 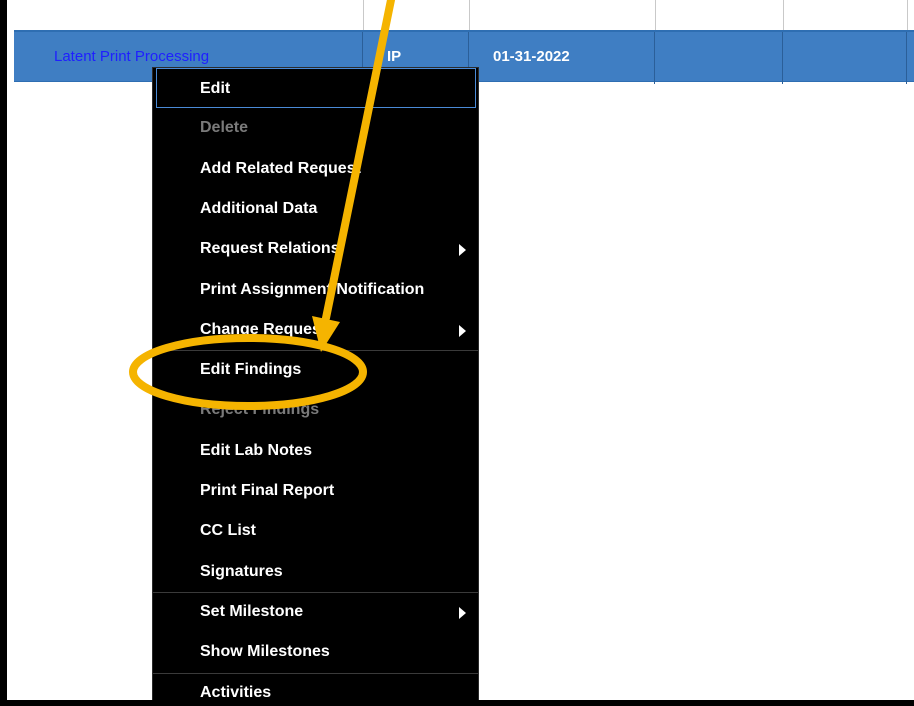 I want to click on menu-item-label: CC List, so click(x=228, y=531).